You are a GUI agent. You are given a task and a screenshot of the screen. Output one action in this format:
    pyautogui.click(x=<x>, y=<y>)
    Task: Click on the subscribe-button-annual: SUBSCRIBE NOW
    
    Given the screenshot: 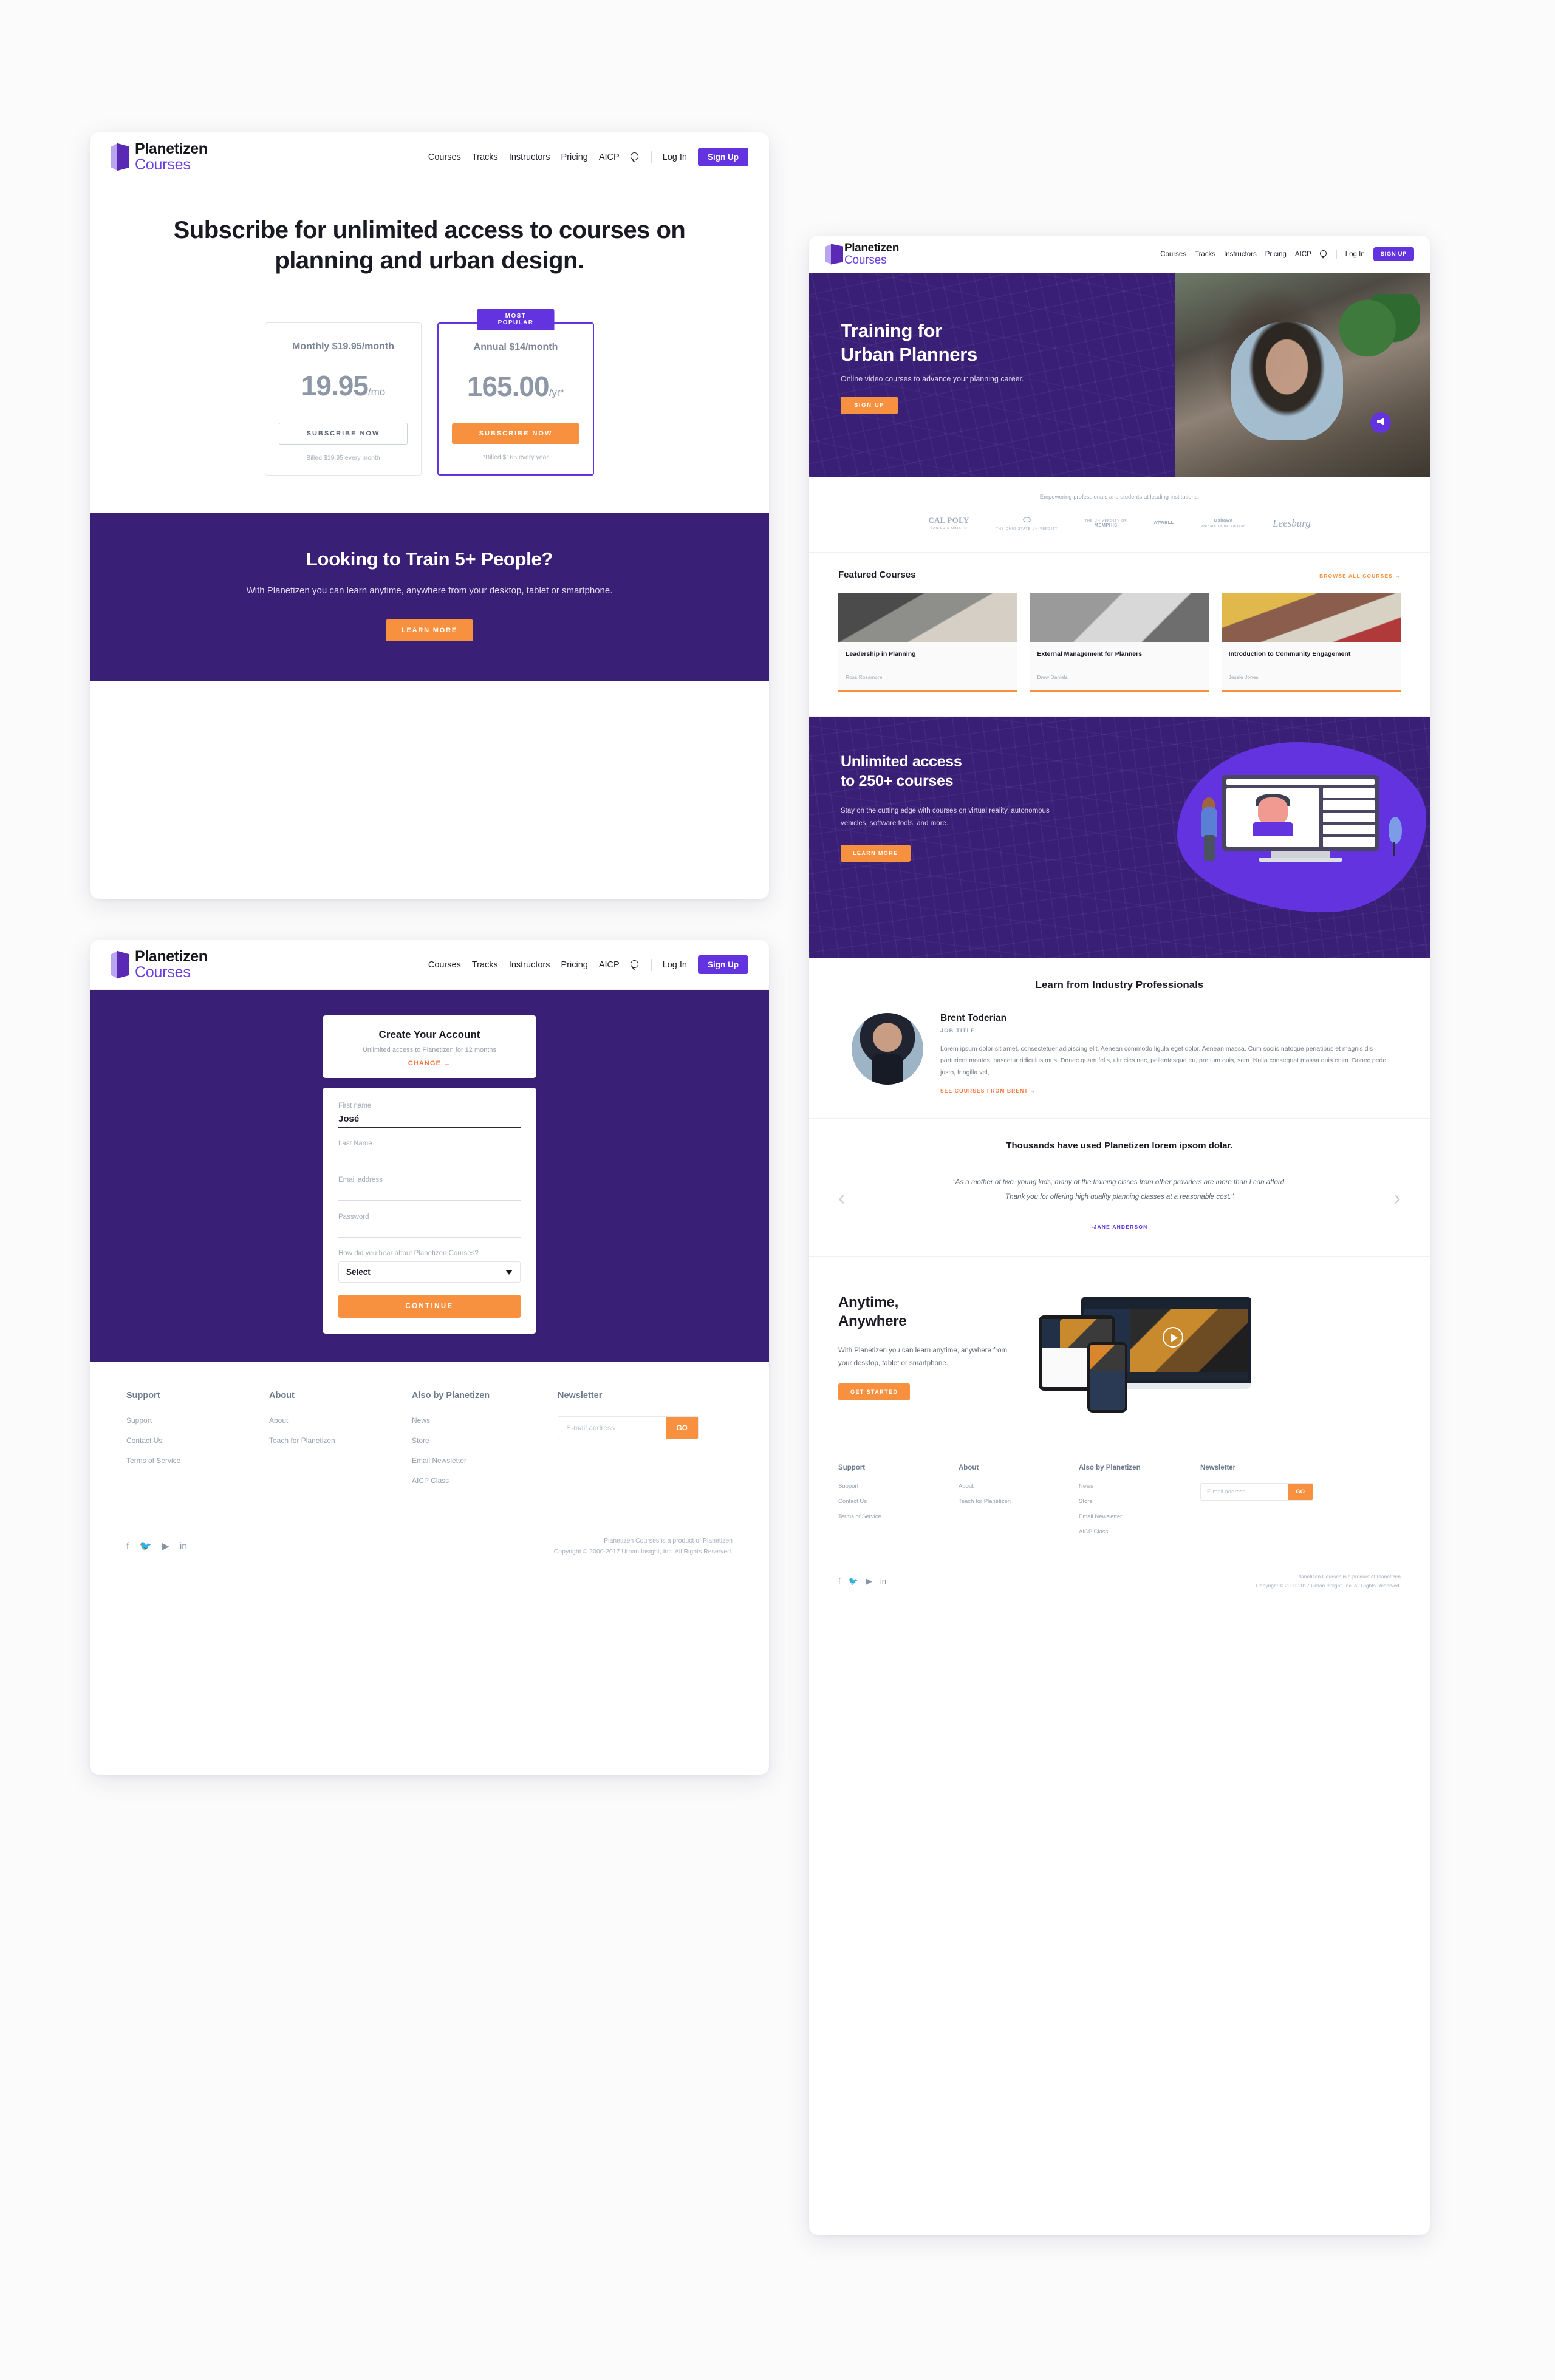 What is the action you would take?
    pyautogui.click(x=515, y=433)
    